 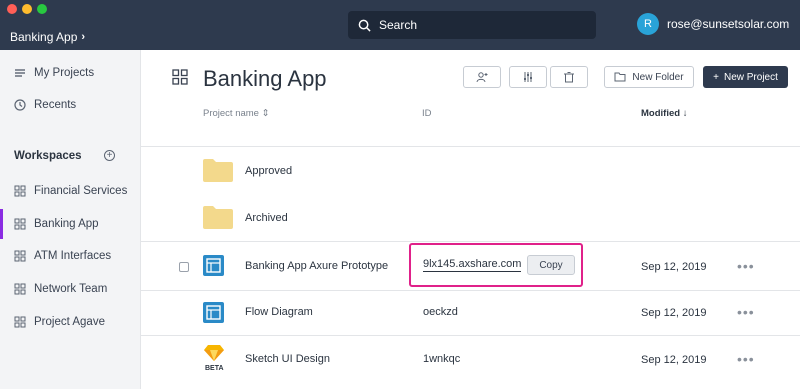 I want to click on zoom-window-button, so click(x=42, y=9).